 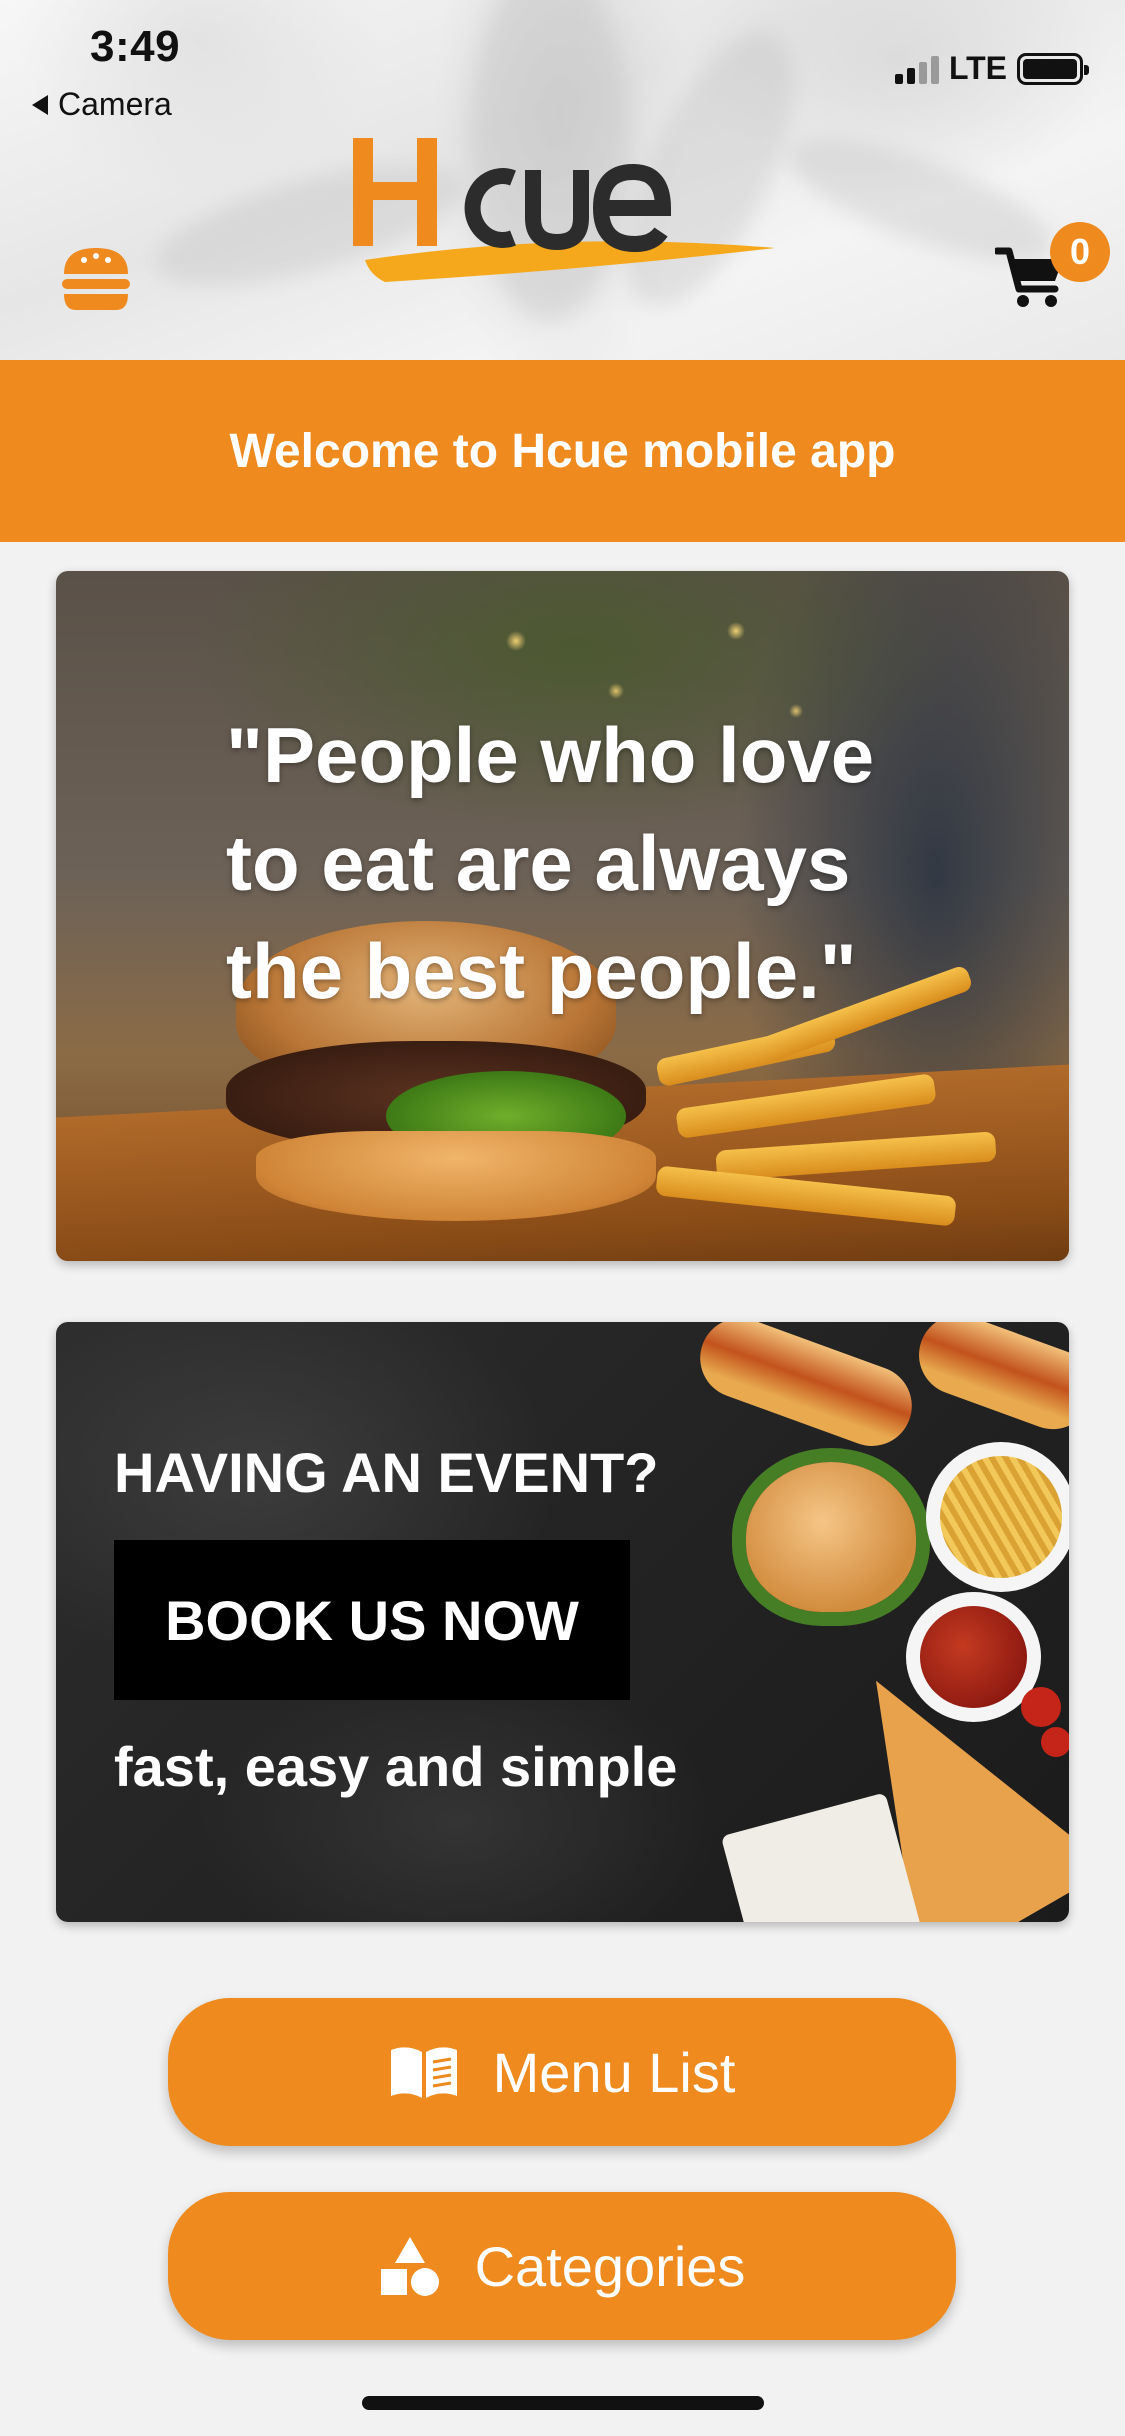 What do you see at coordinates (115, 104) in the screenshot?
I see `back-label: Camera` at bounding box center [115, 104].